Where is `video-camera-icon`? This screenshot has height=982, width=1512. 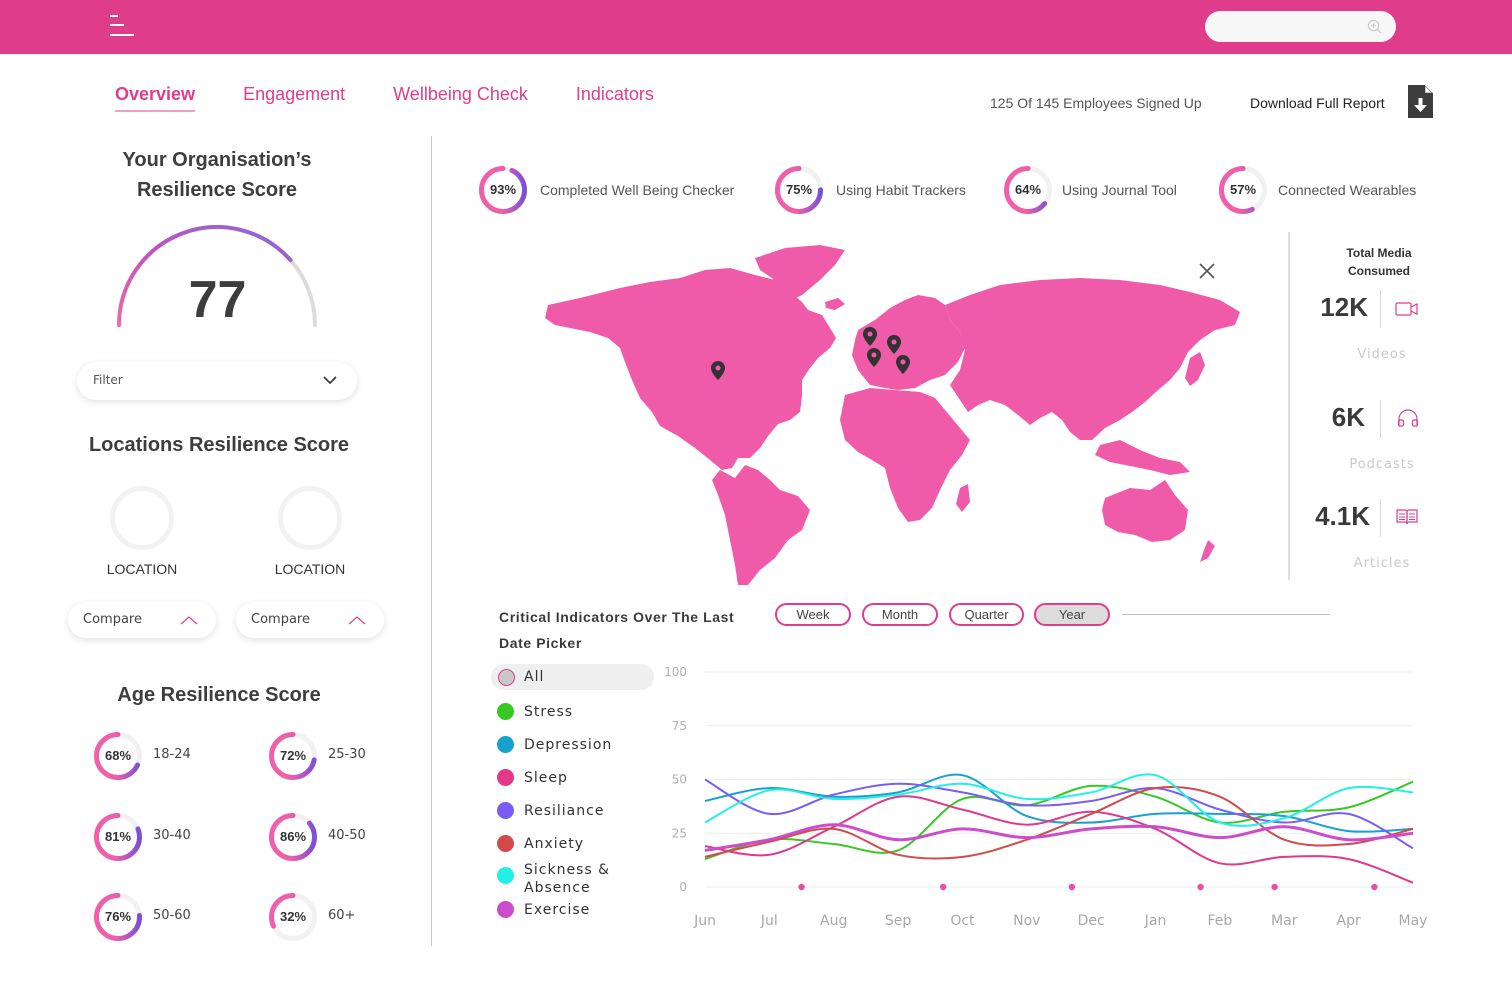
video-camera-icon is located at coordinates (1406, 309).